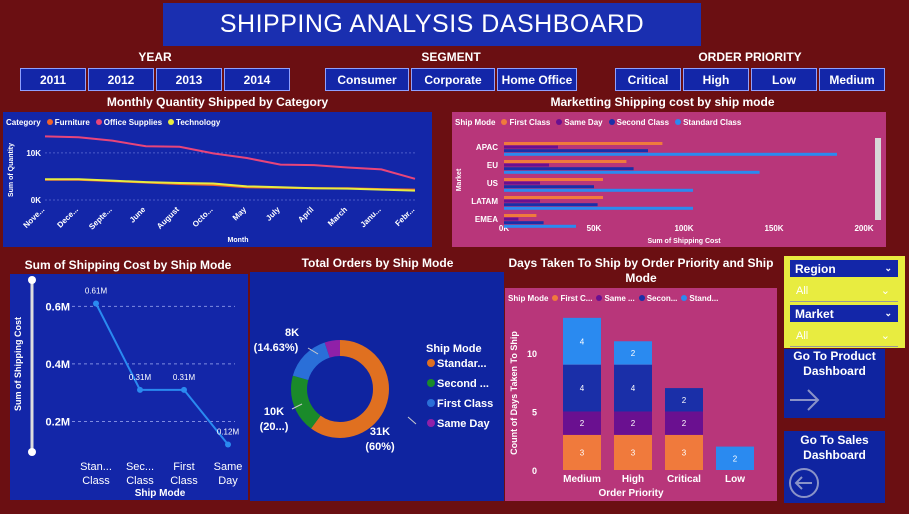 The height and width of the screenshot is (514, 909). Describe the element at coordinates (784, 79) in the screenshot. I see `priority-low-button: Low` at that location.